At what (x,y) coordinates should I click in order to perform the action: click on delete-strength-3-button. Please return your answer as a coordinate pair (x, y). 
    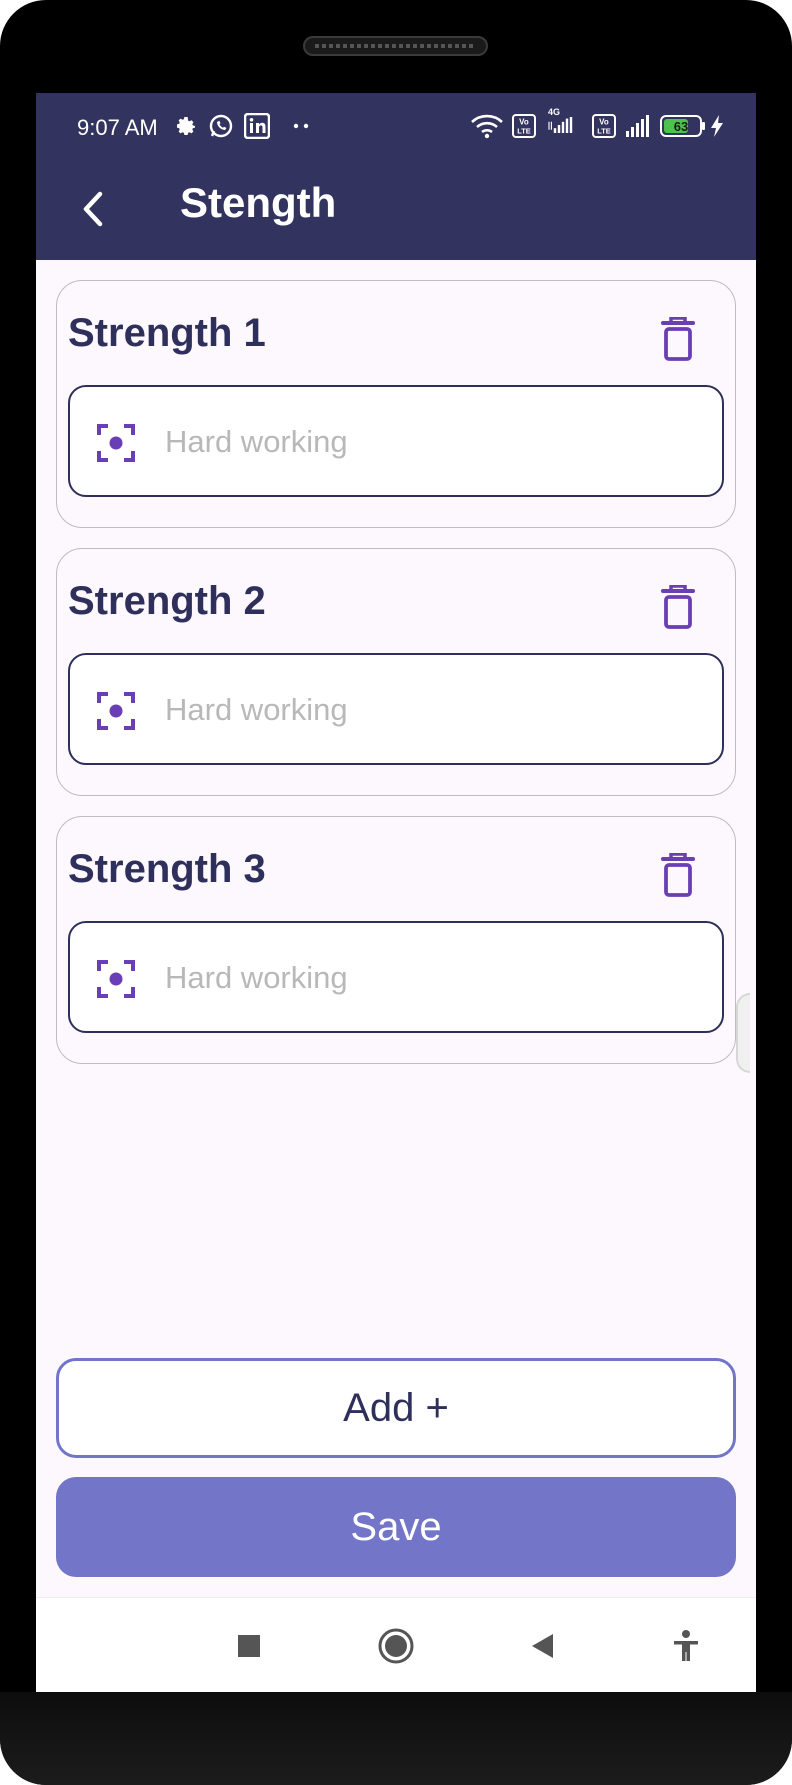
    Looking at the image, I should click on (678, 874).